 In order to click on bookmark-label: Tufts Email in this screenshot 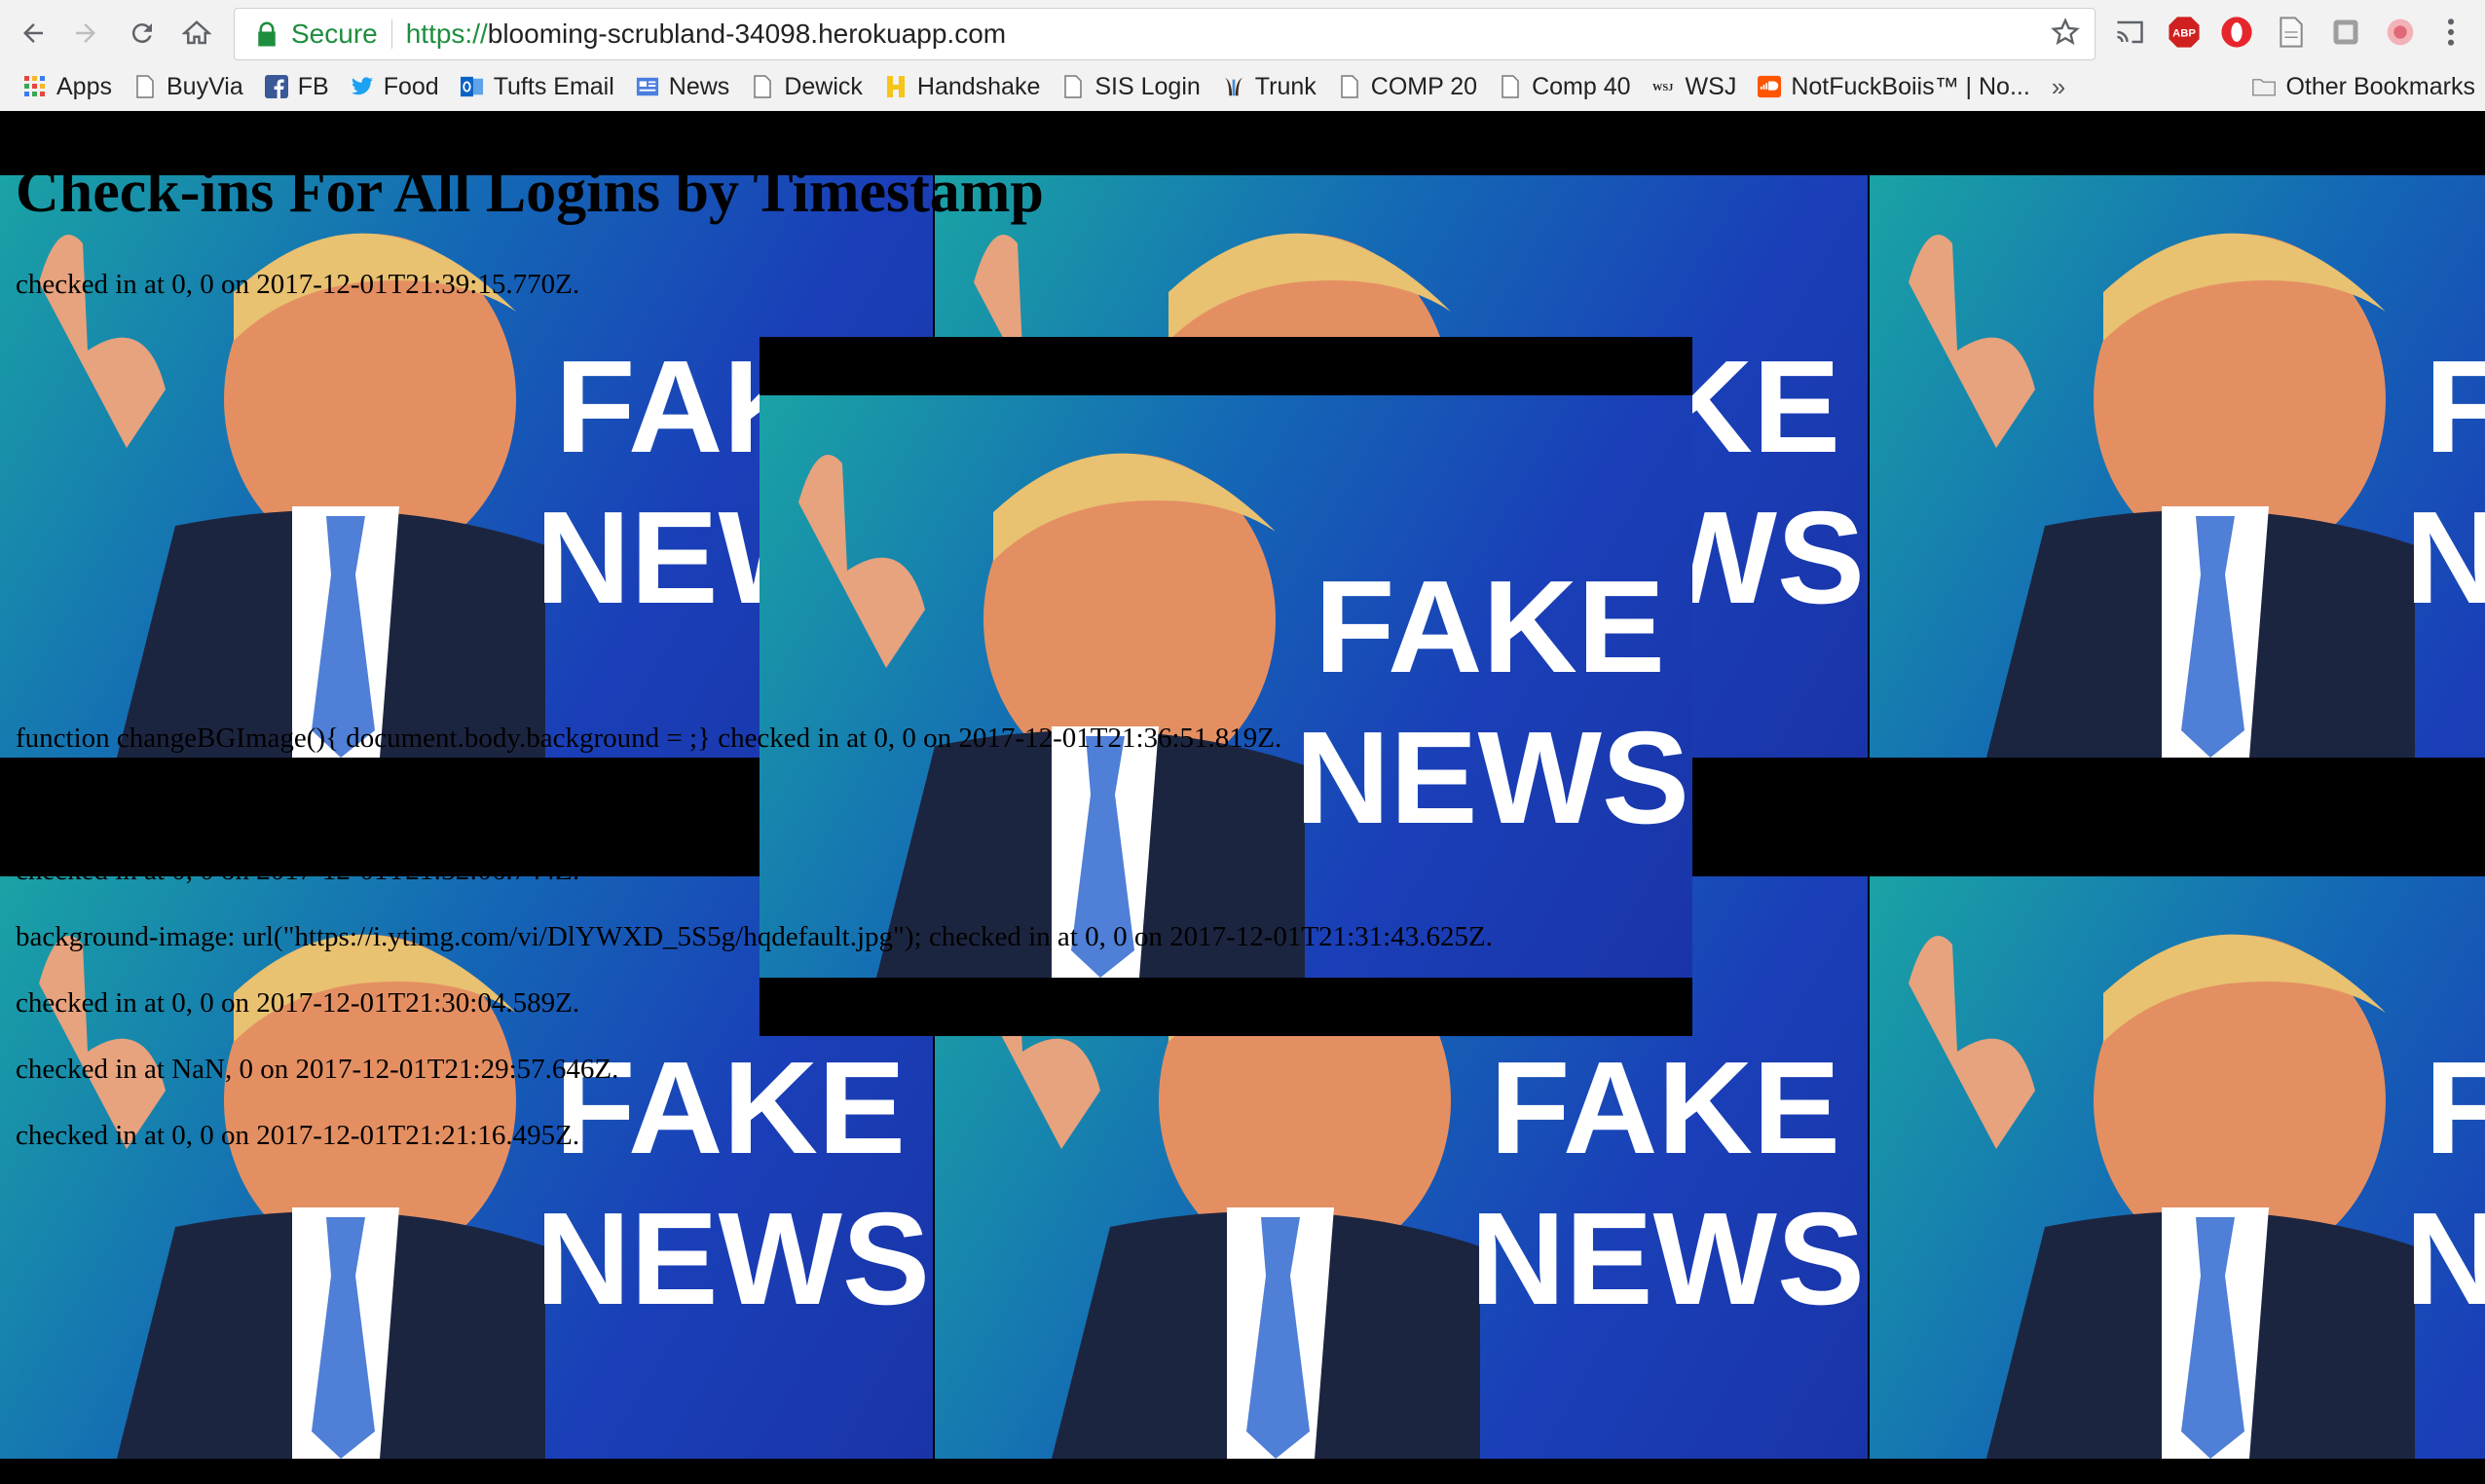, I will do `click(553, 86)`.